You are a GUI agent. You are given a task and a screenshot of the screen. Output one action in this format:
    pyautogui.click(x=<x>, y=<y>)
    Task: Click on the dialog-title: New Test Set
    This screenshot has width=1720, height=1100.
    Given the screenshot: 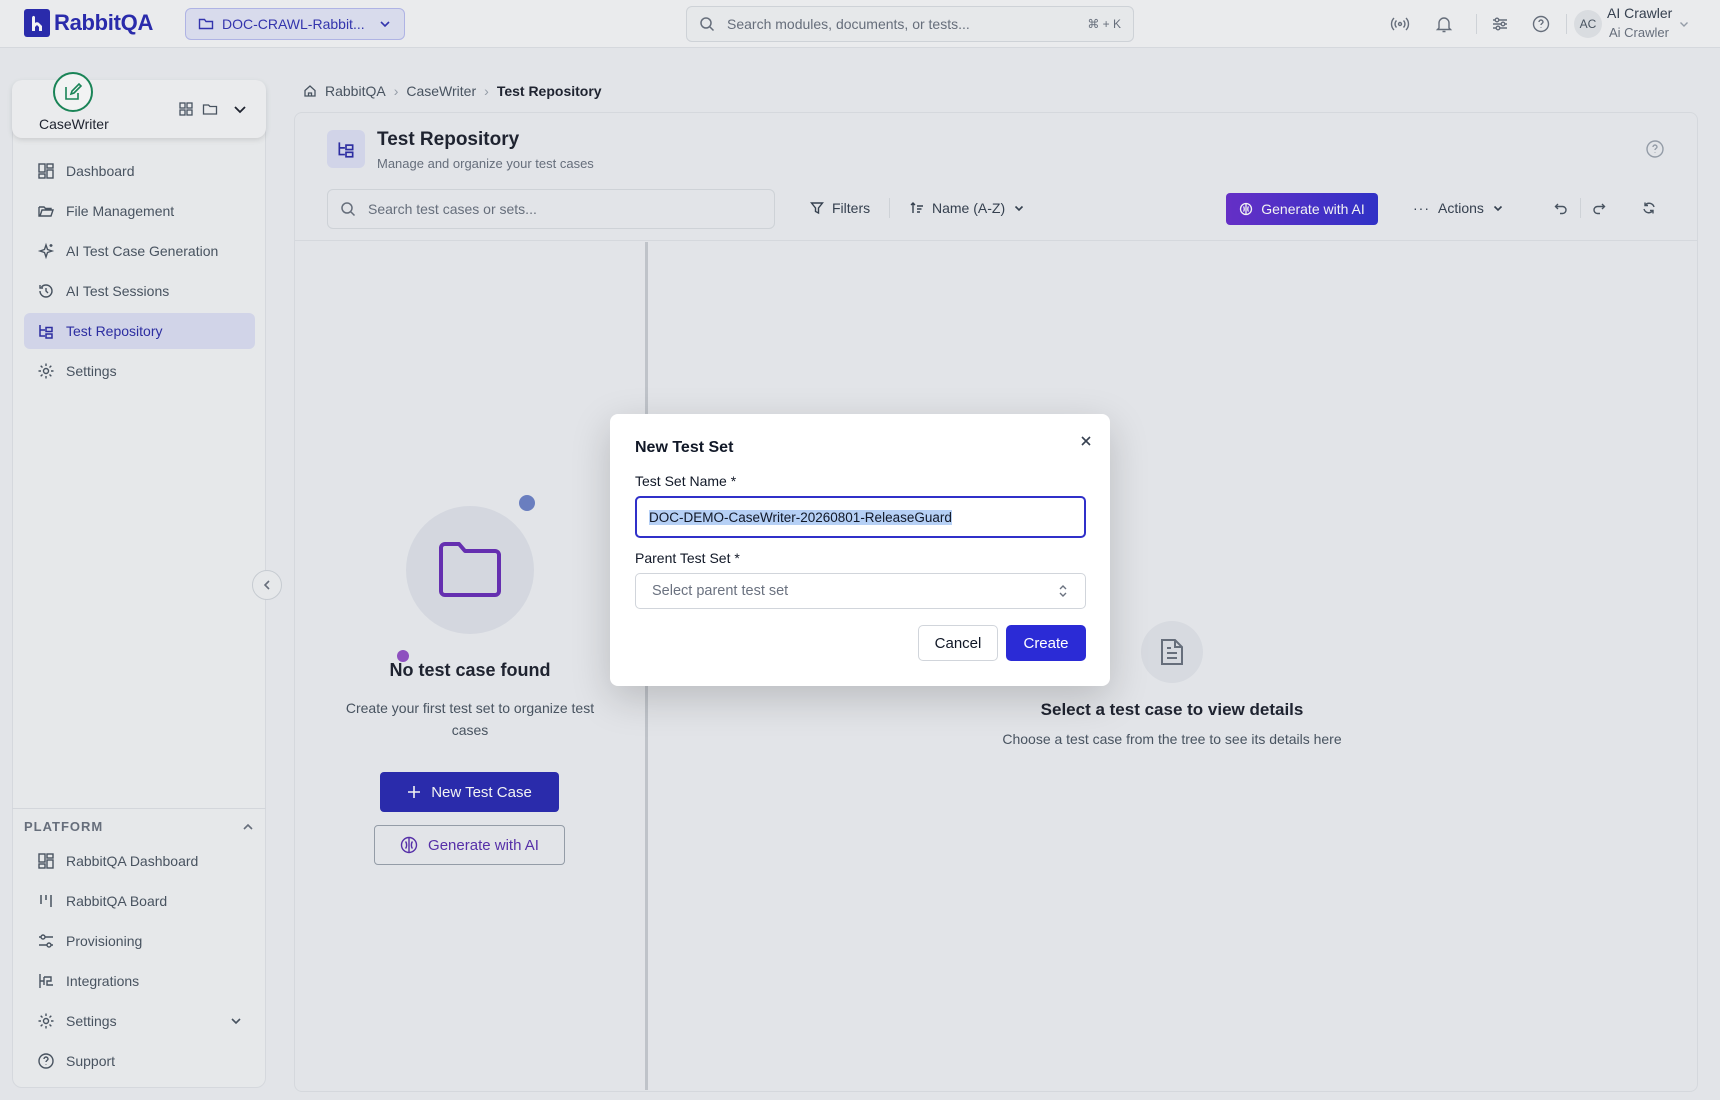 What is the action you would take?
    pyautogui.click(x=684, y=447)
    